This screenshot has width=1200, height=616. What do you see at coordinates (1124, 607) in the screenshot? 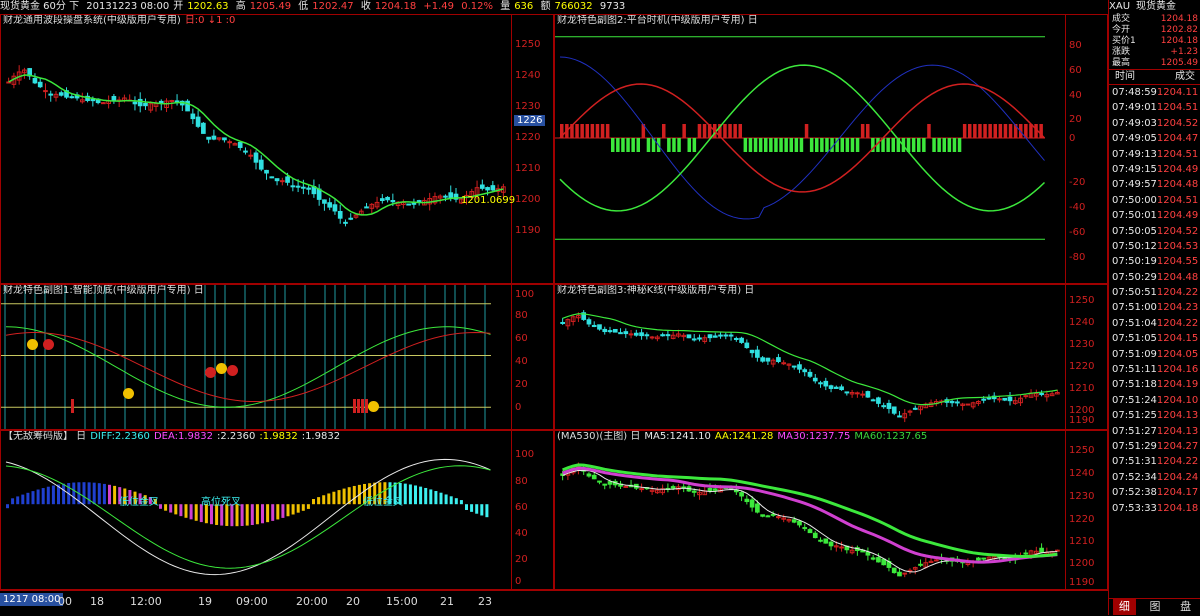
I see `tab-detail: 细` at bounding box center [1124, 607].